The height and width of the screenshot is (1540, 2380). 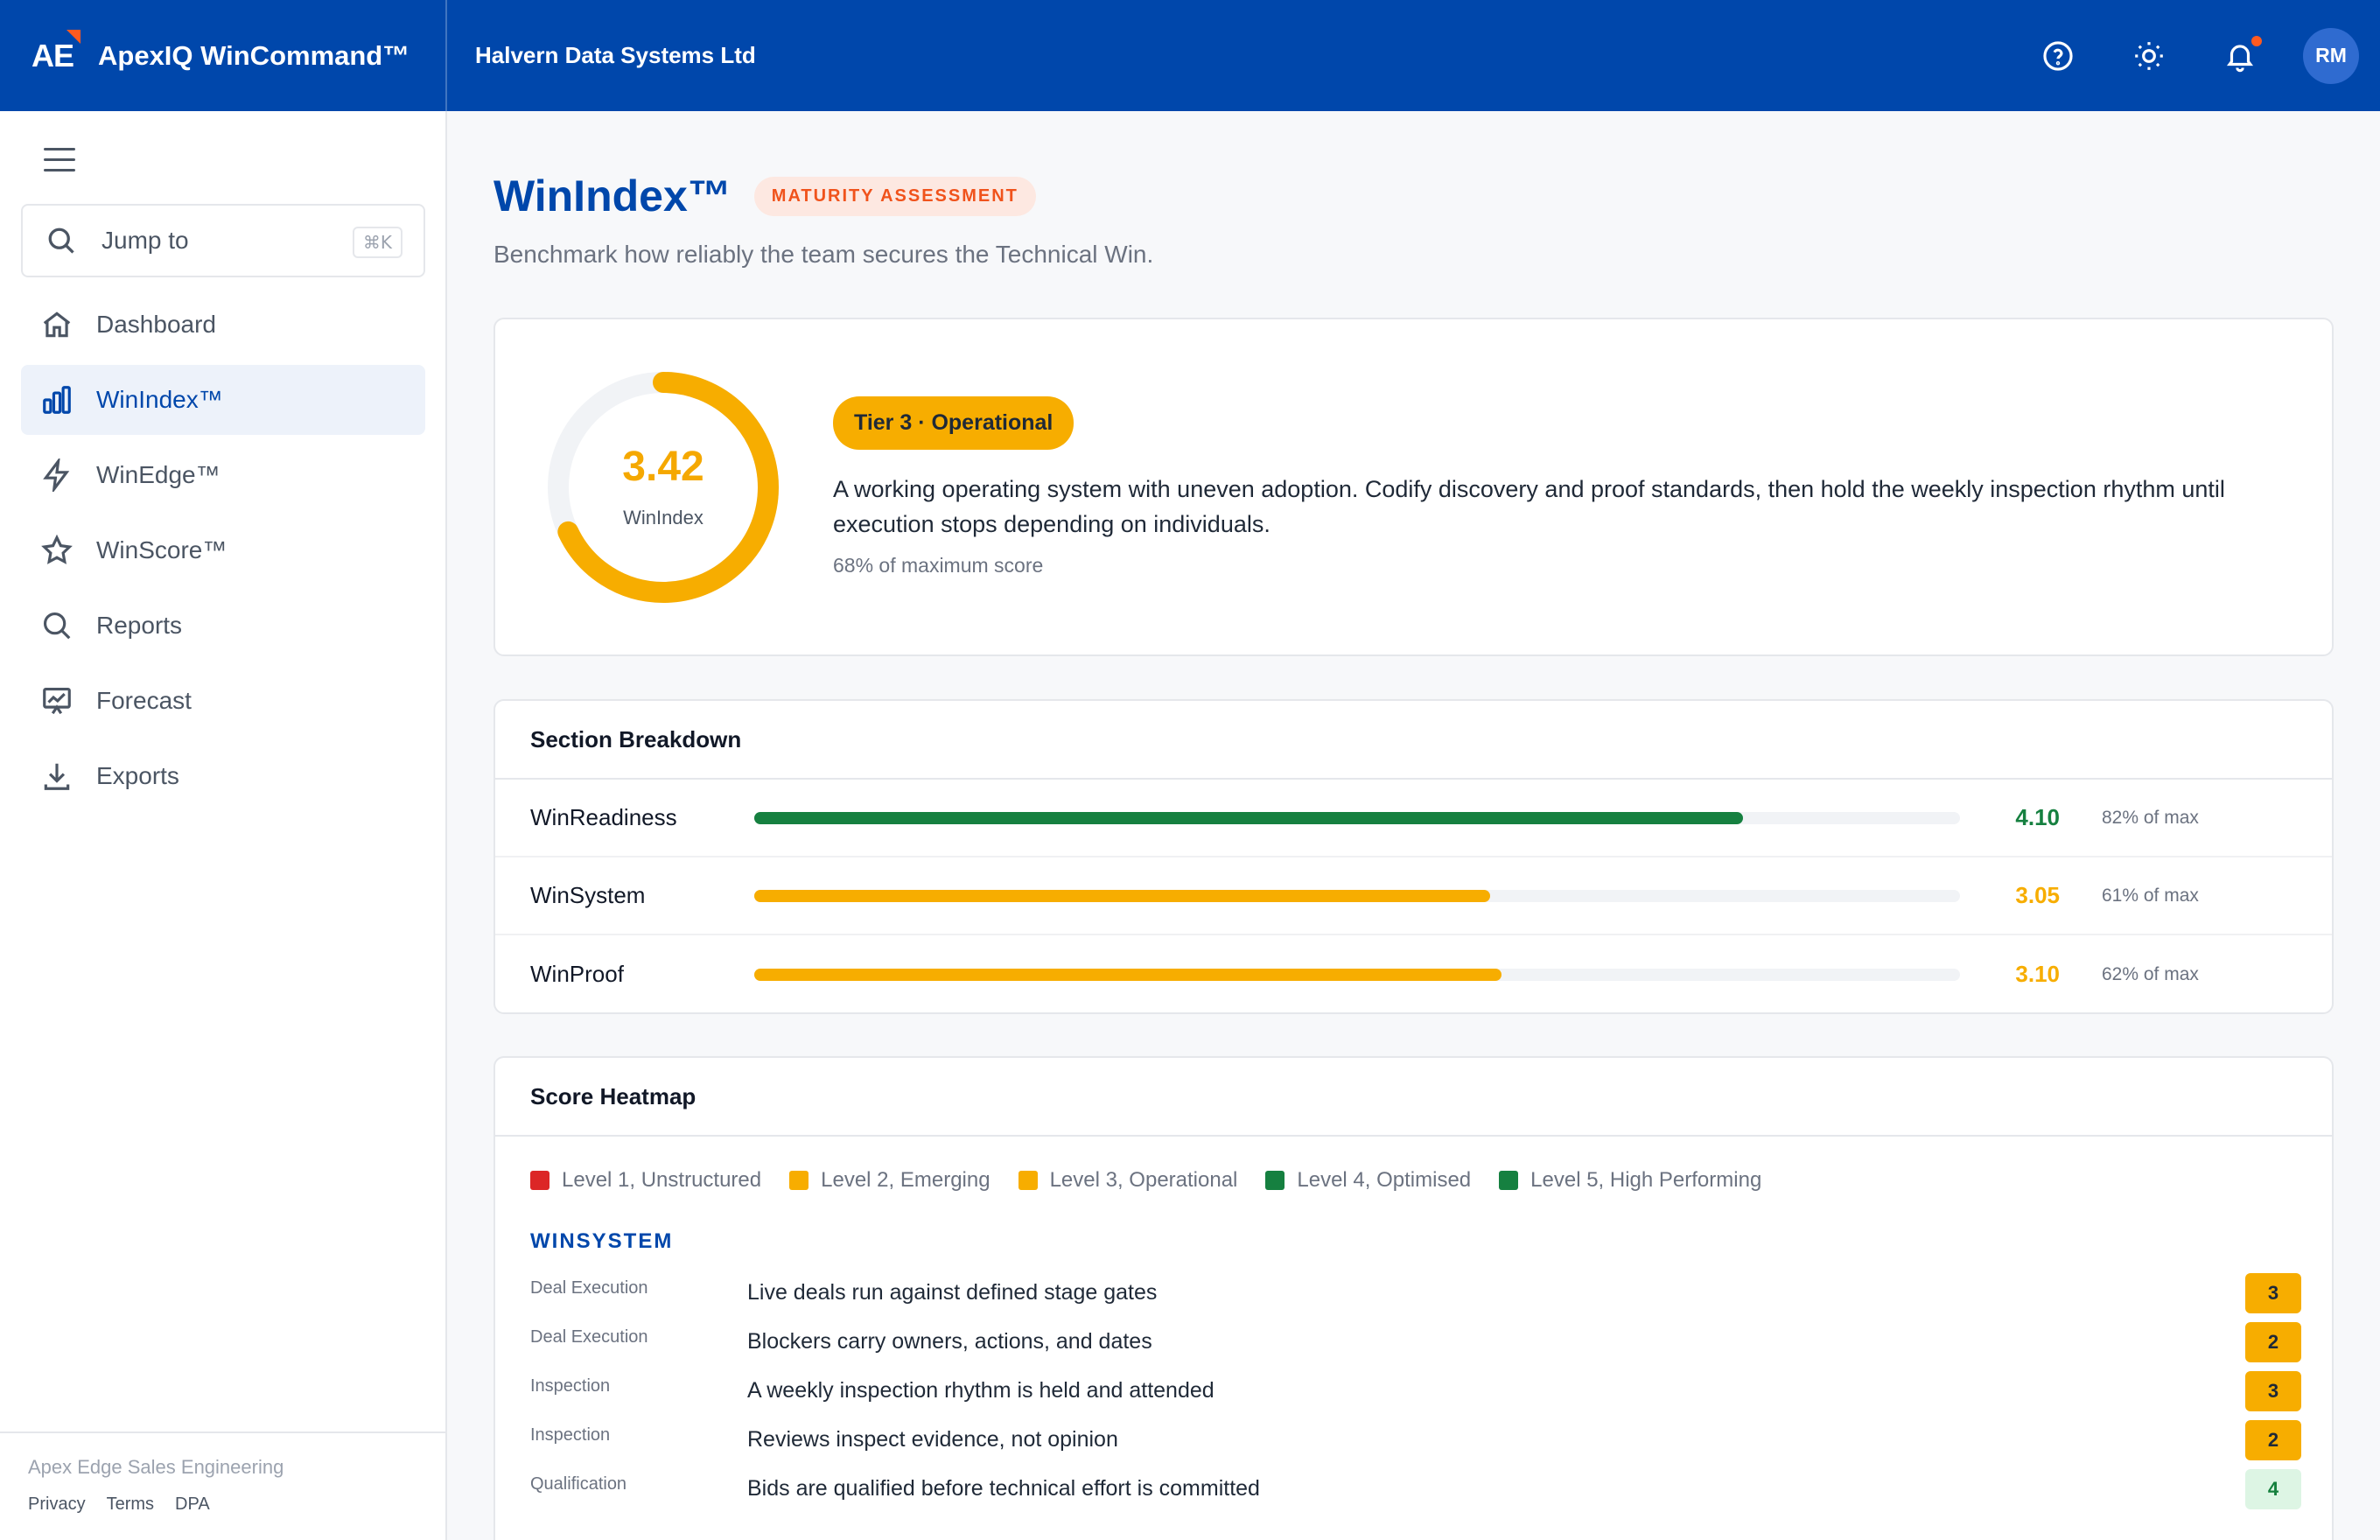 What do you see at coordinates (57, 325) in the screenshot?
I see `home-icon` at bounding box center [57, 325].